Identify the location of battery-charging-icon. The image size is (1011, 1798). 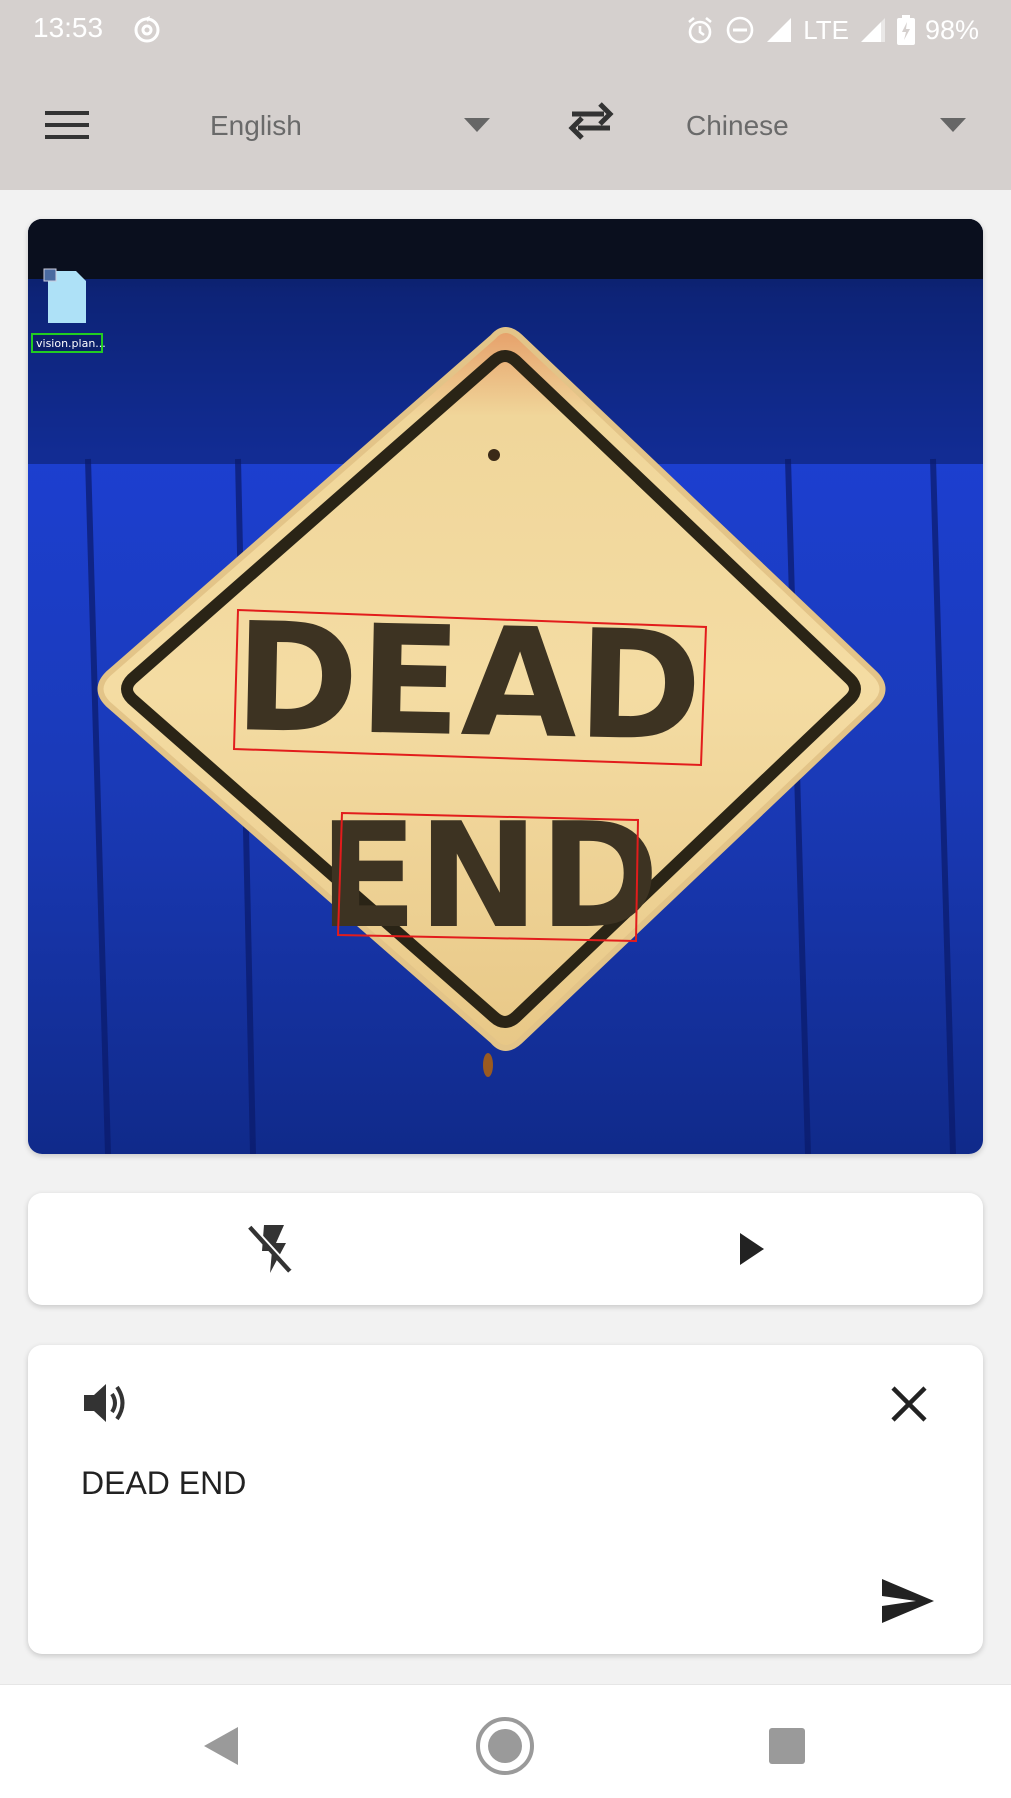
(905, 30).